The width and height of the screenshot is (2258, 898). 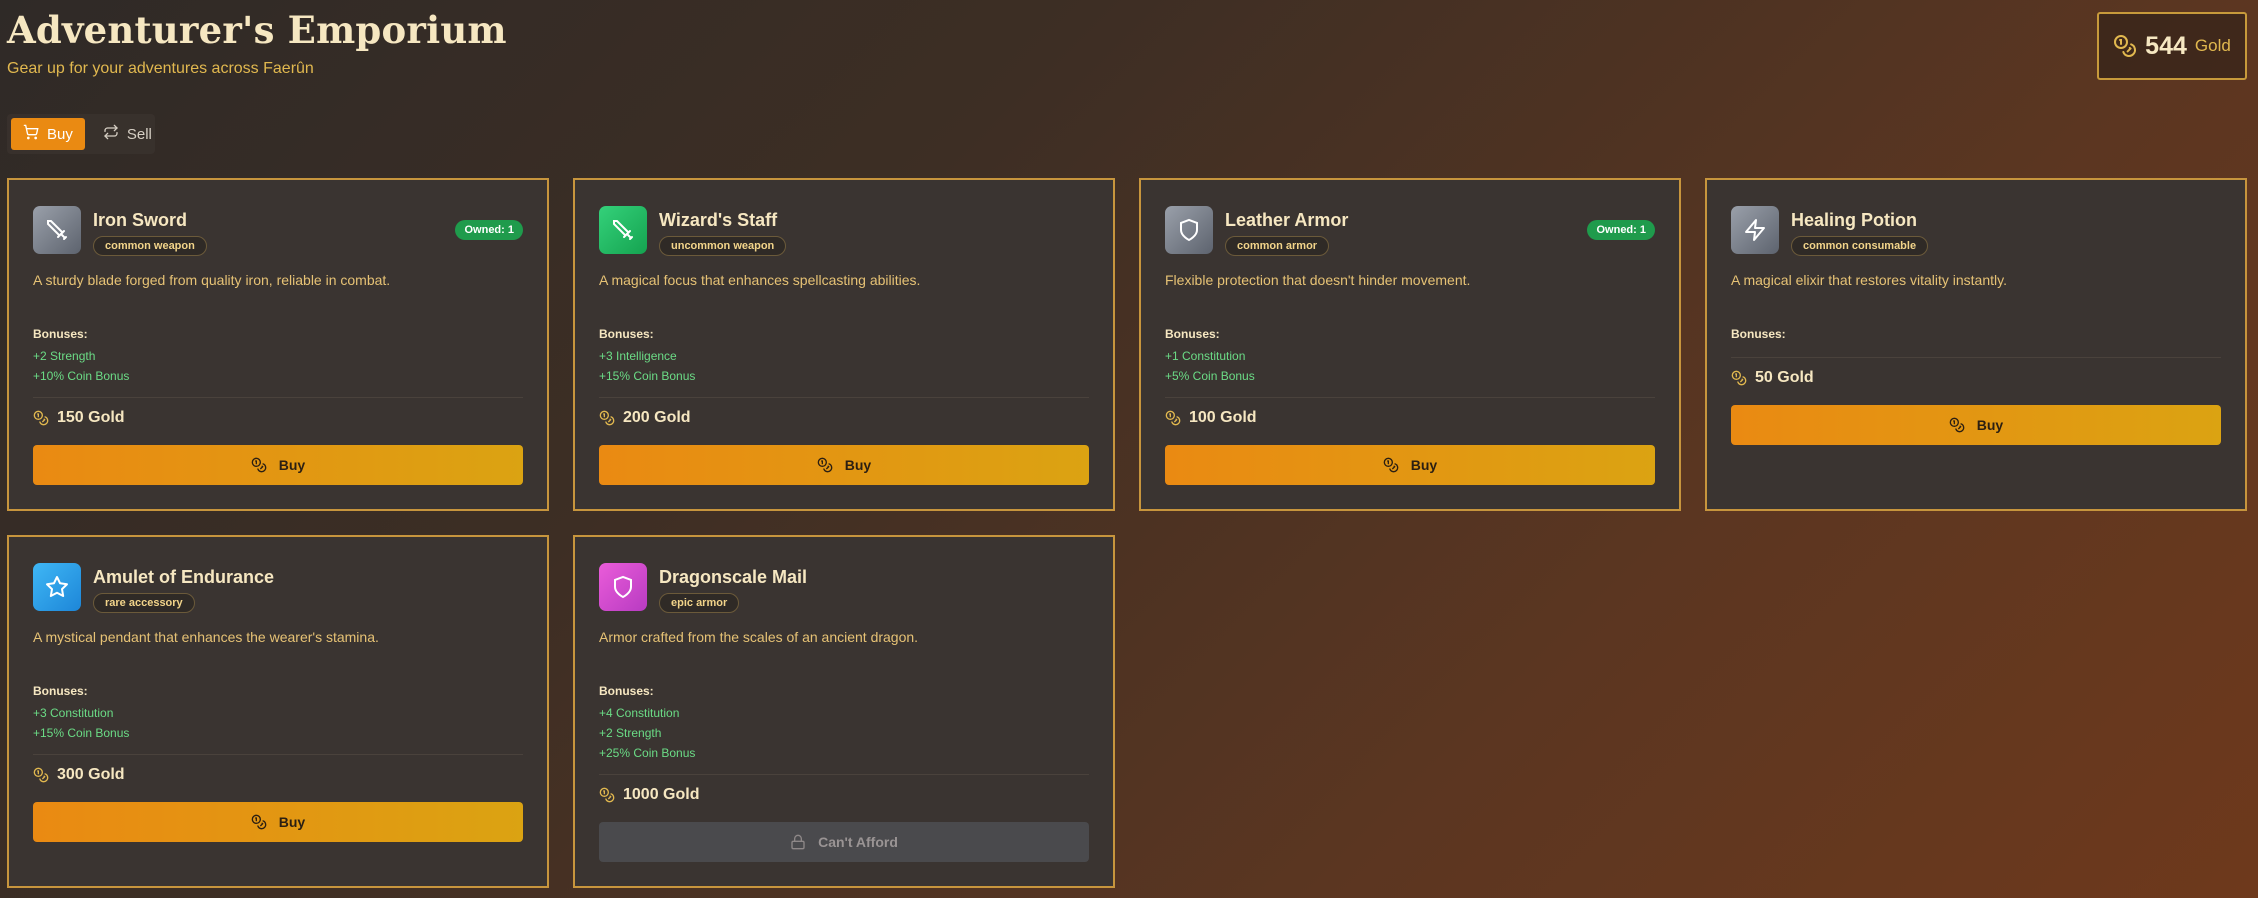 I want to click on bonus-item: +10% Coin Bonus, so click(x=81, y=376).